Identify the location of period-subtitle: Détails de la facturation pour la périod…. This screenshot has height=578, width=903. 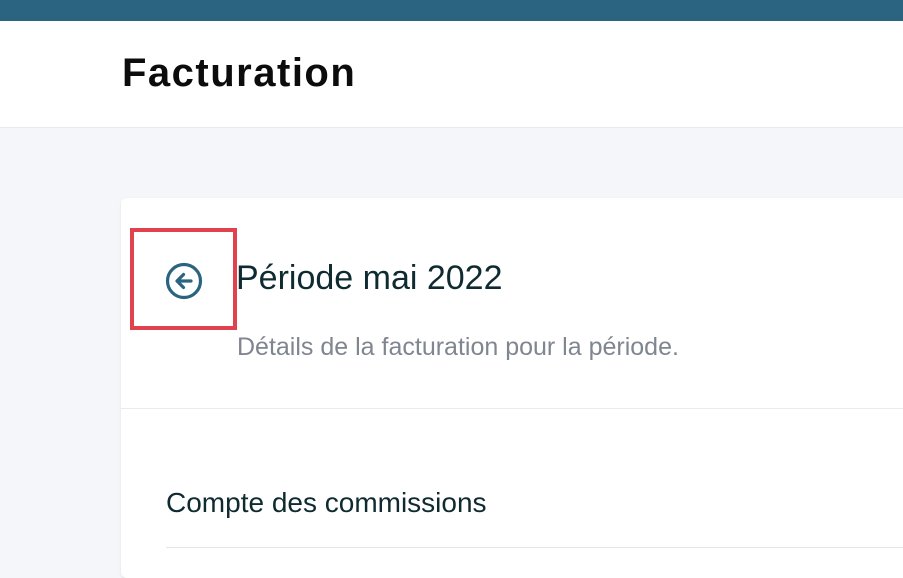
(458, 347).